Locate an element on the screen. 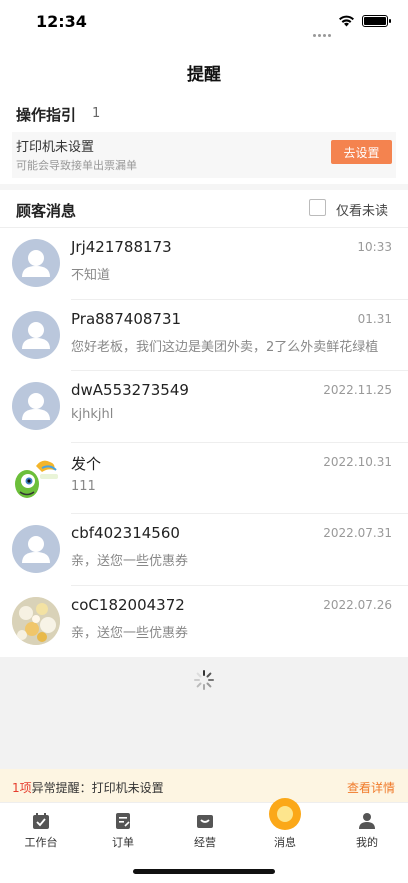  tab-business: 经营 is located at coordinates (205, 828).